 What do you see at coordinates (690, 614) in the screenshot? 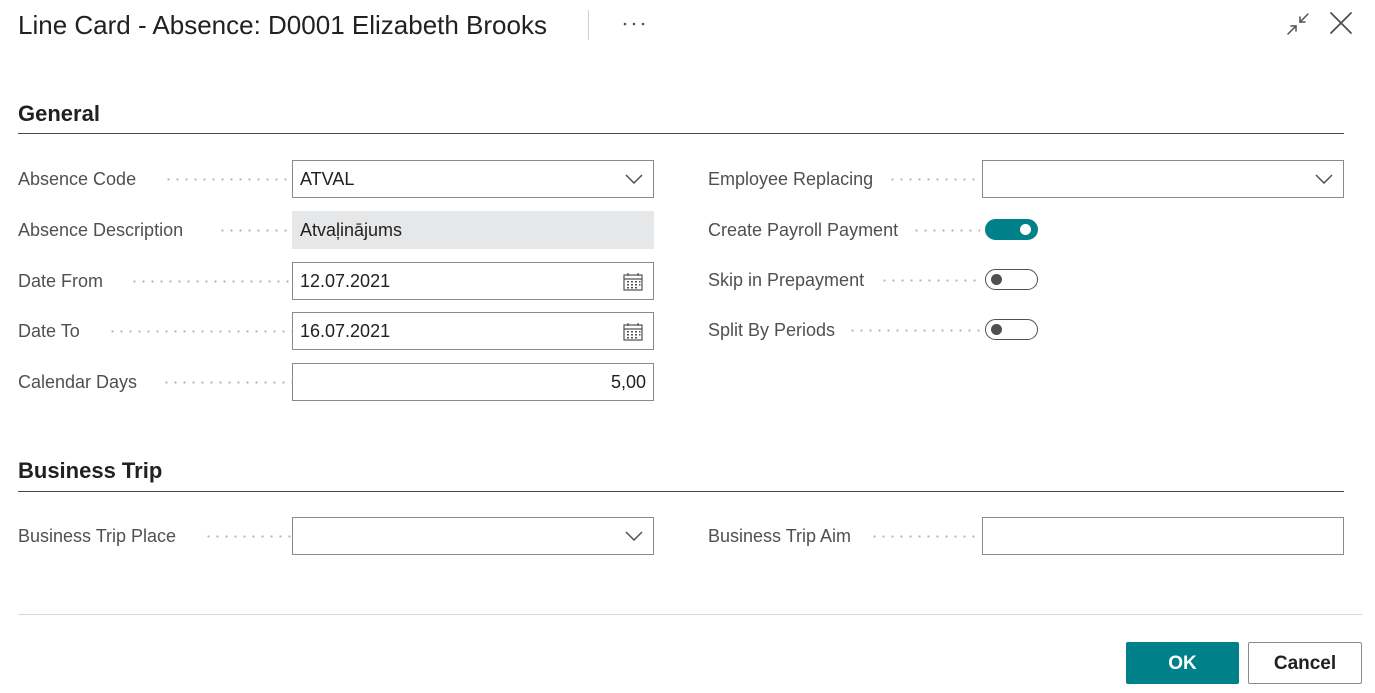
I see `footer-divider` at bounding box center [690, 614].